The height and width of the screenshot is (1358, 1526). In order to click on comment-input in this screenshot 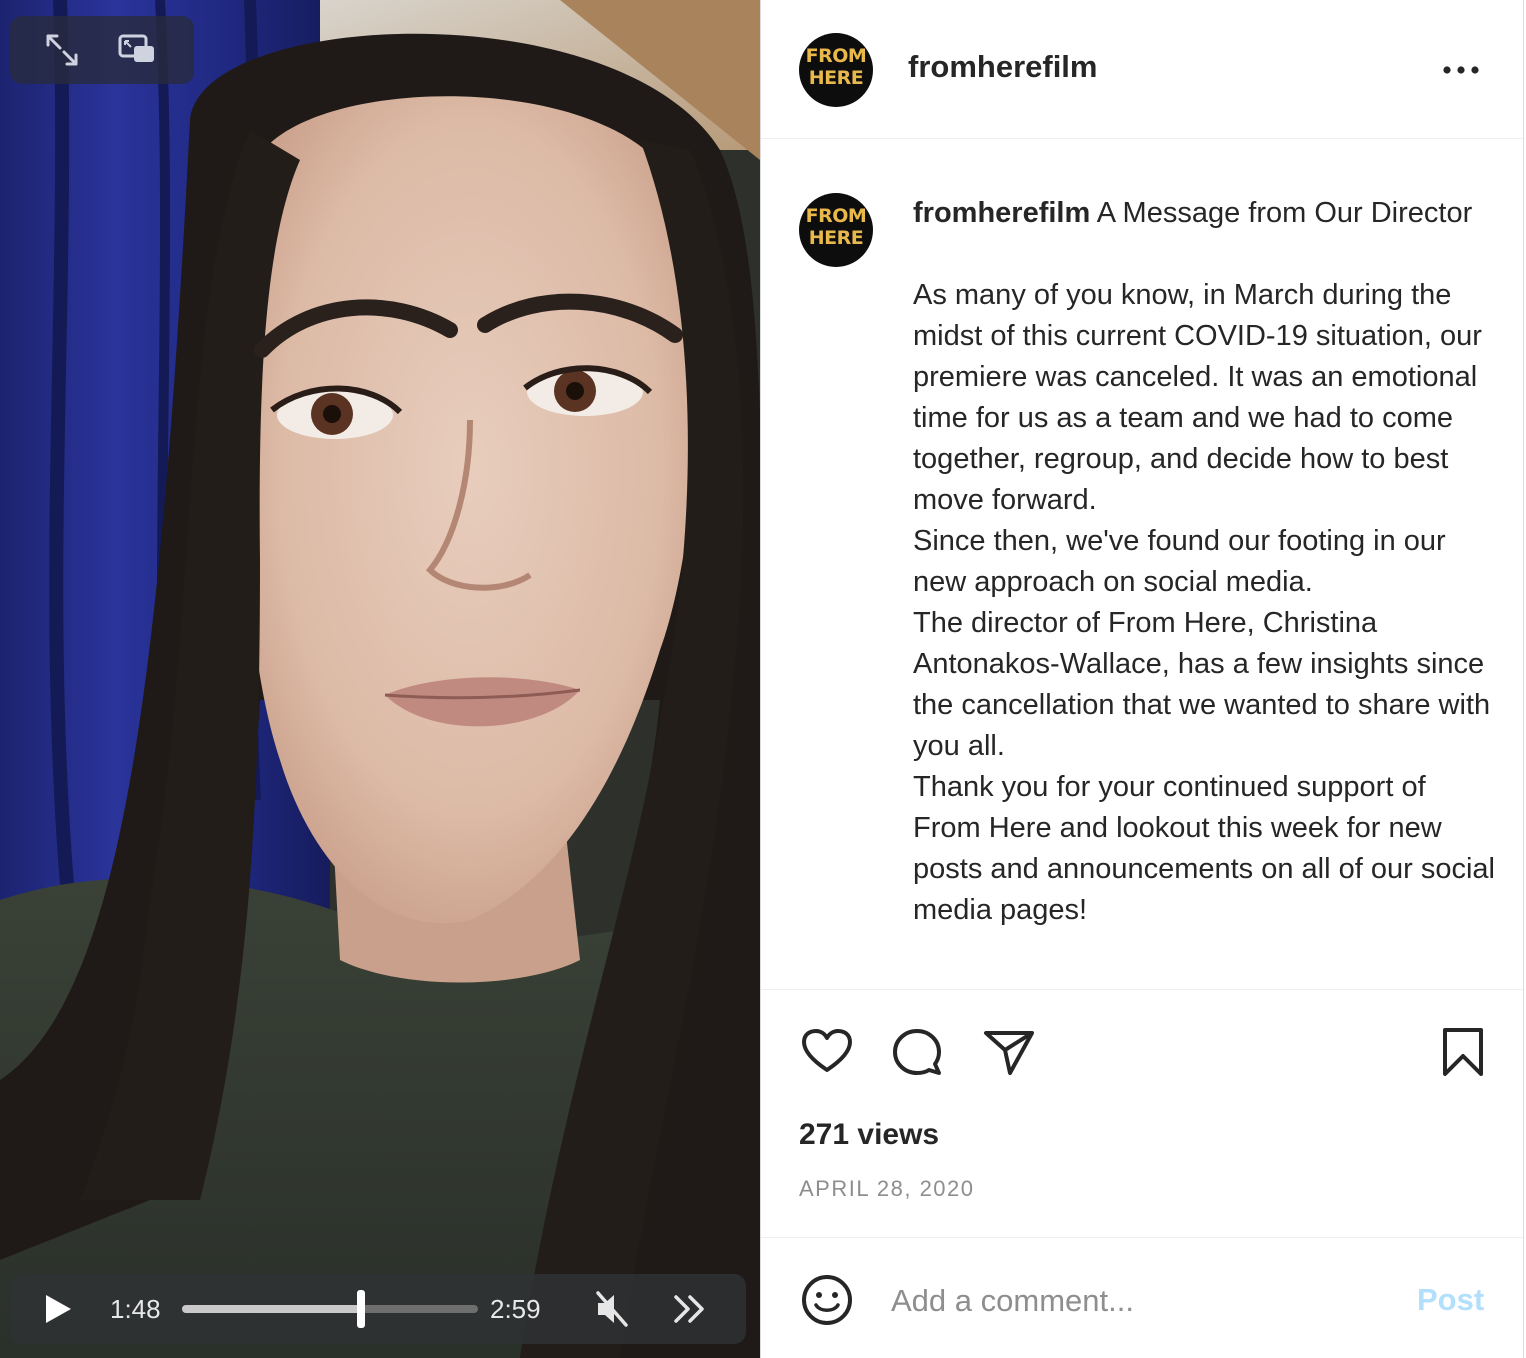, I will do `click(1141, 1301)`.